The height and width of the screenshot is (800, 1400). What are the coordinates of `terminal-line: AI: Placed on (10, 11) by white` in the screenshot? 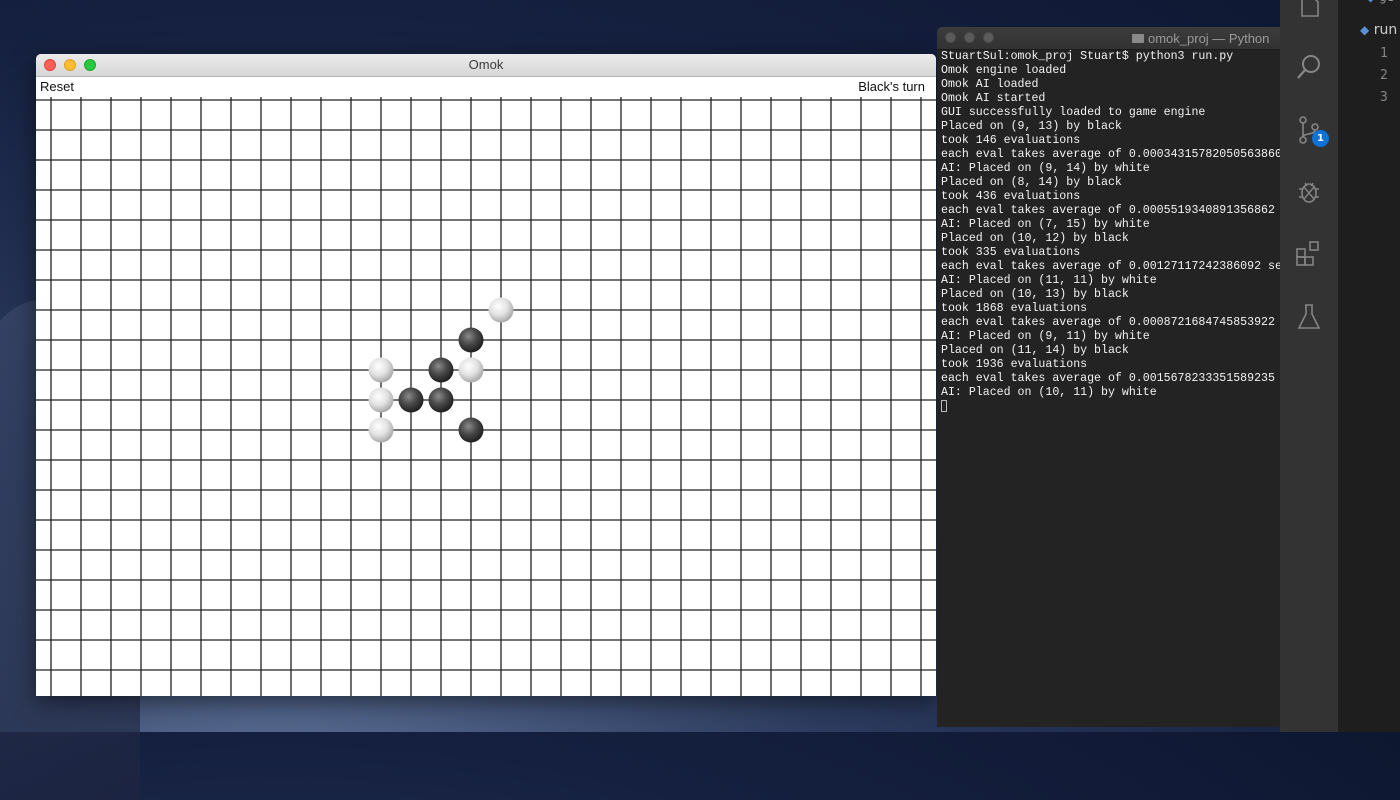 It's located at (1049, 392).